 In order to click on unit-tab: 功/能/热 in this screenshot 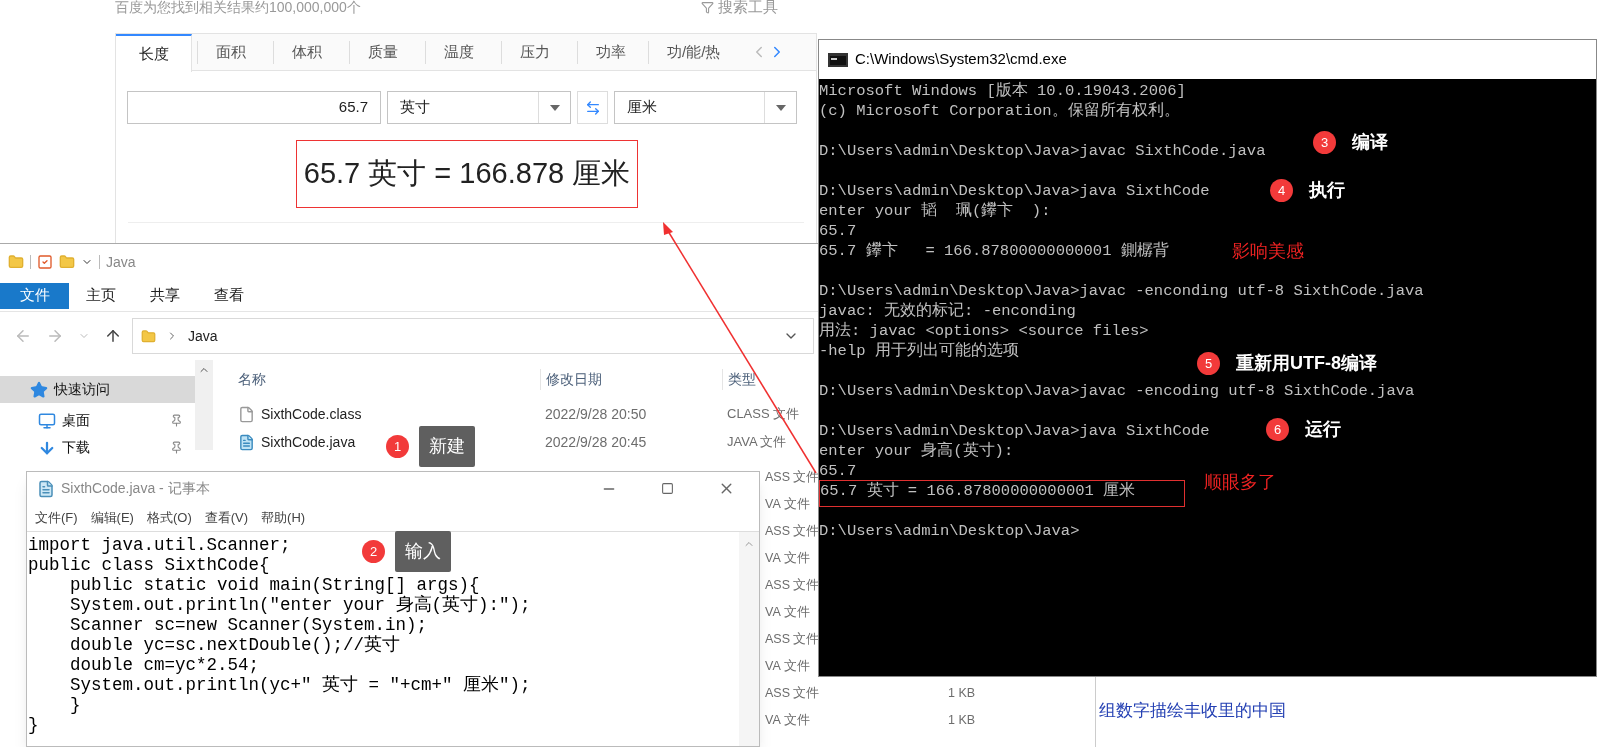, I will do `click(693, 52)`.